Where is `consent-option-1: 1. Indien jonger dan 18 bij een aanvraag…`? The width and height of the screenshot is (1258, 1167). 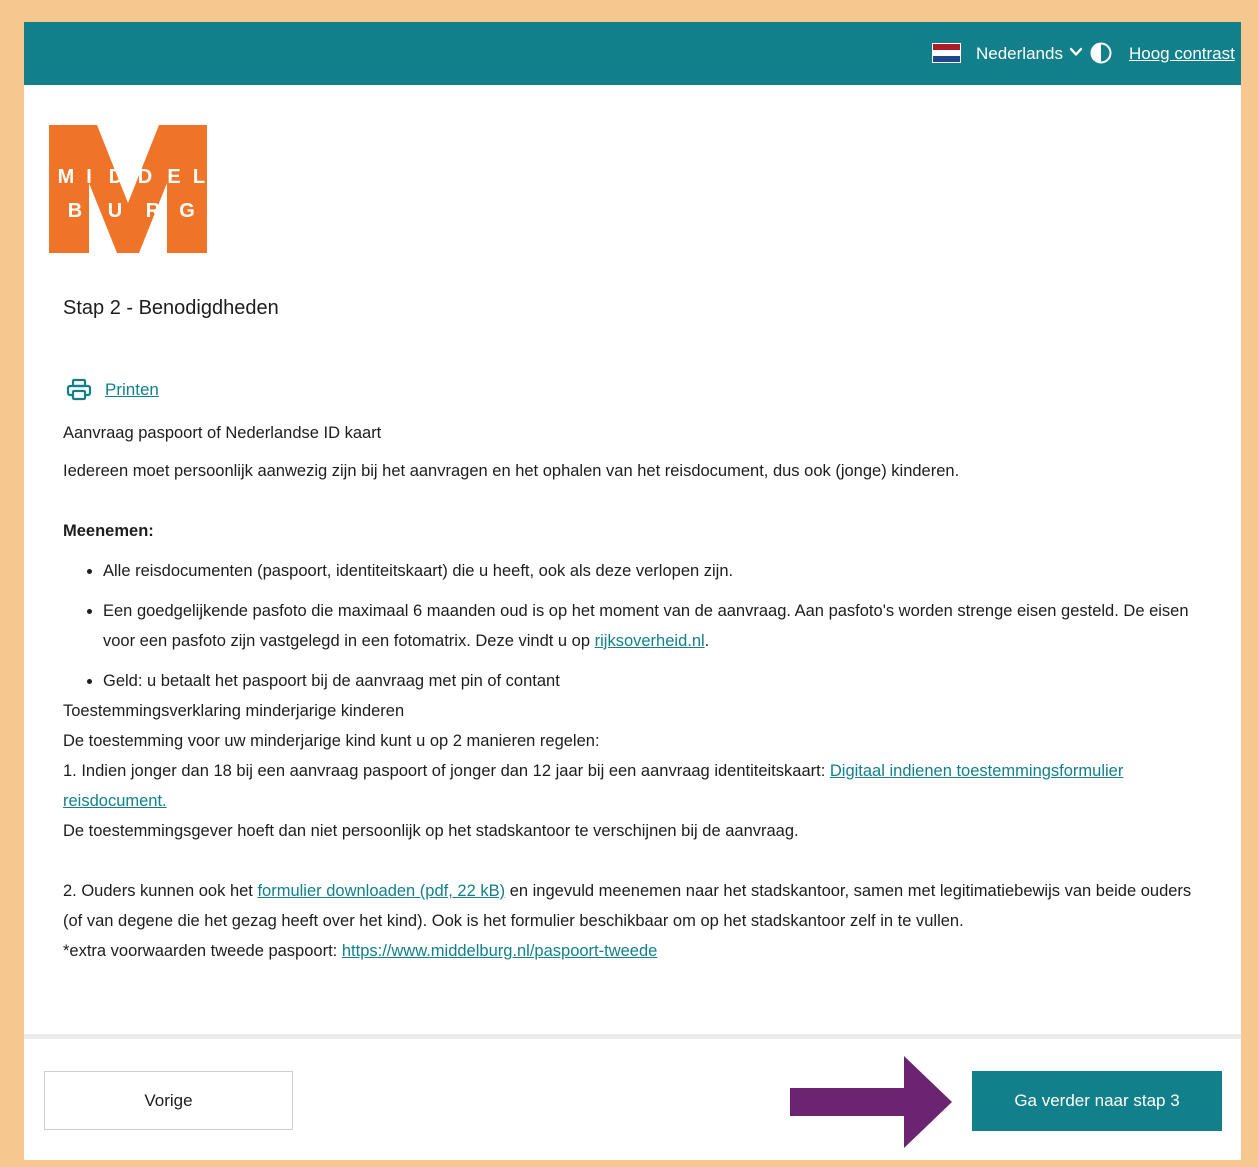
consent-option-1: 1. Indien jonger dan 18 bij een aanvraag… is located at coordinates (593, 786).